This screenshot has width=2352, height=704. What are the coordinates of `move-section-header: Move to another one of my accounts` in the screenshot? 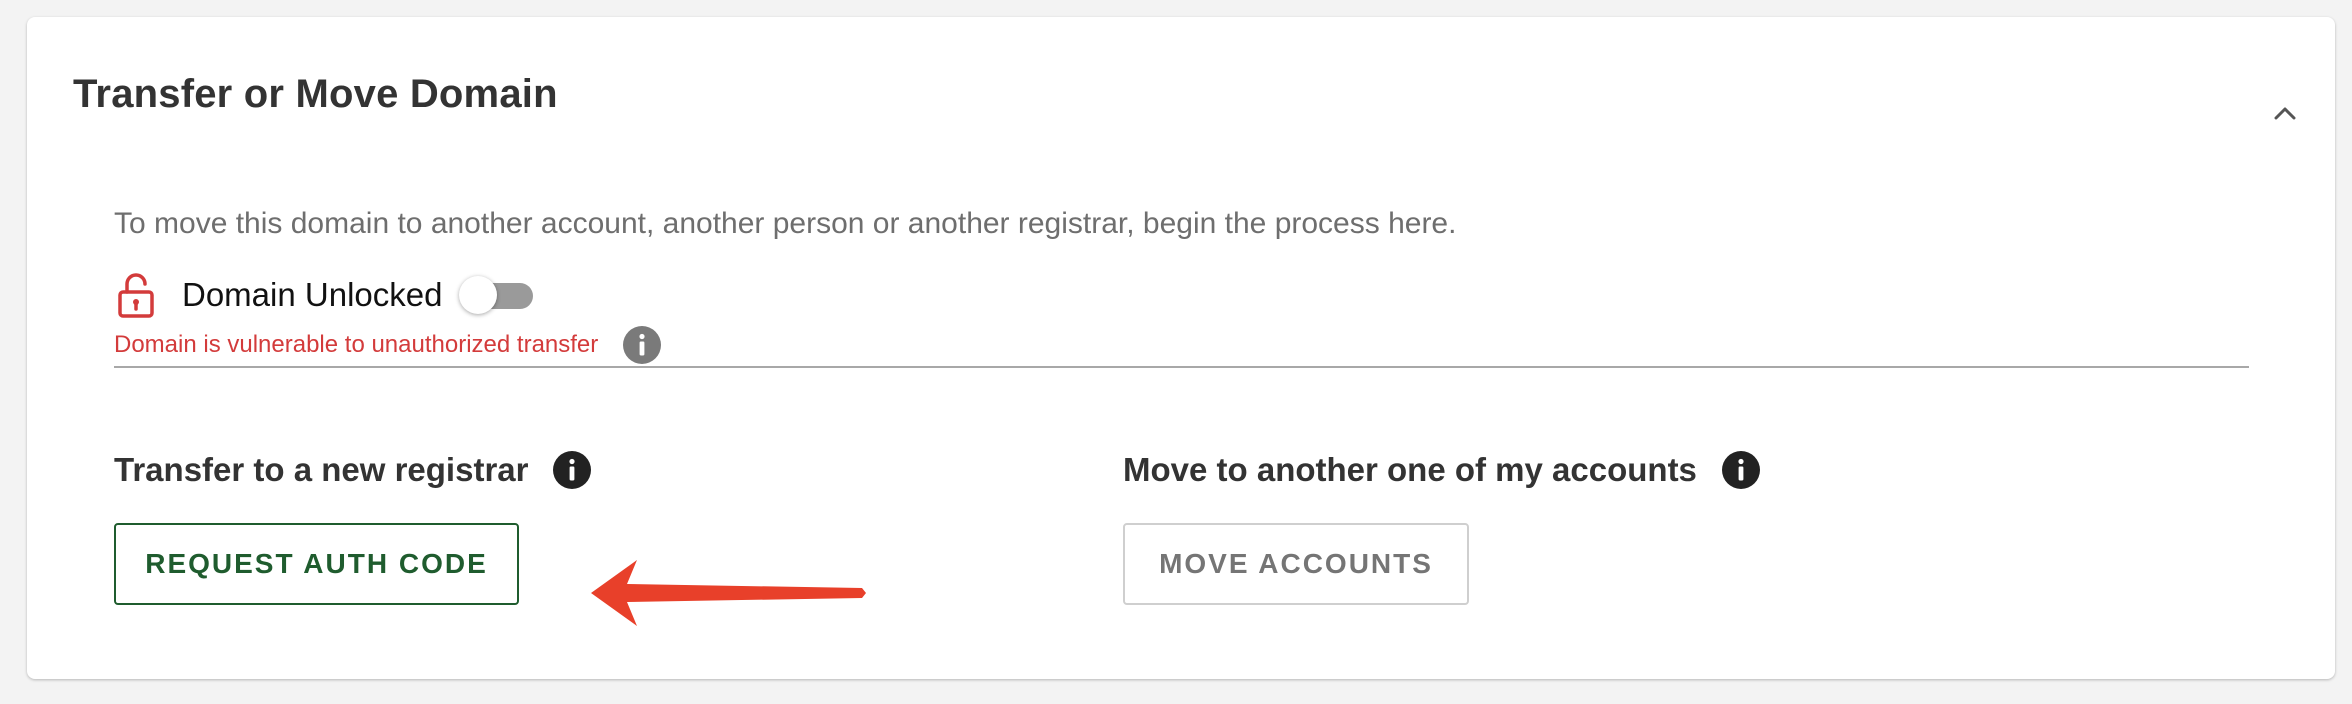 It's located at (1442, 470).